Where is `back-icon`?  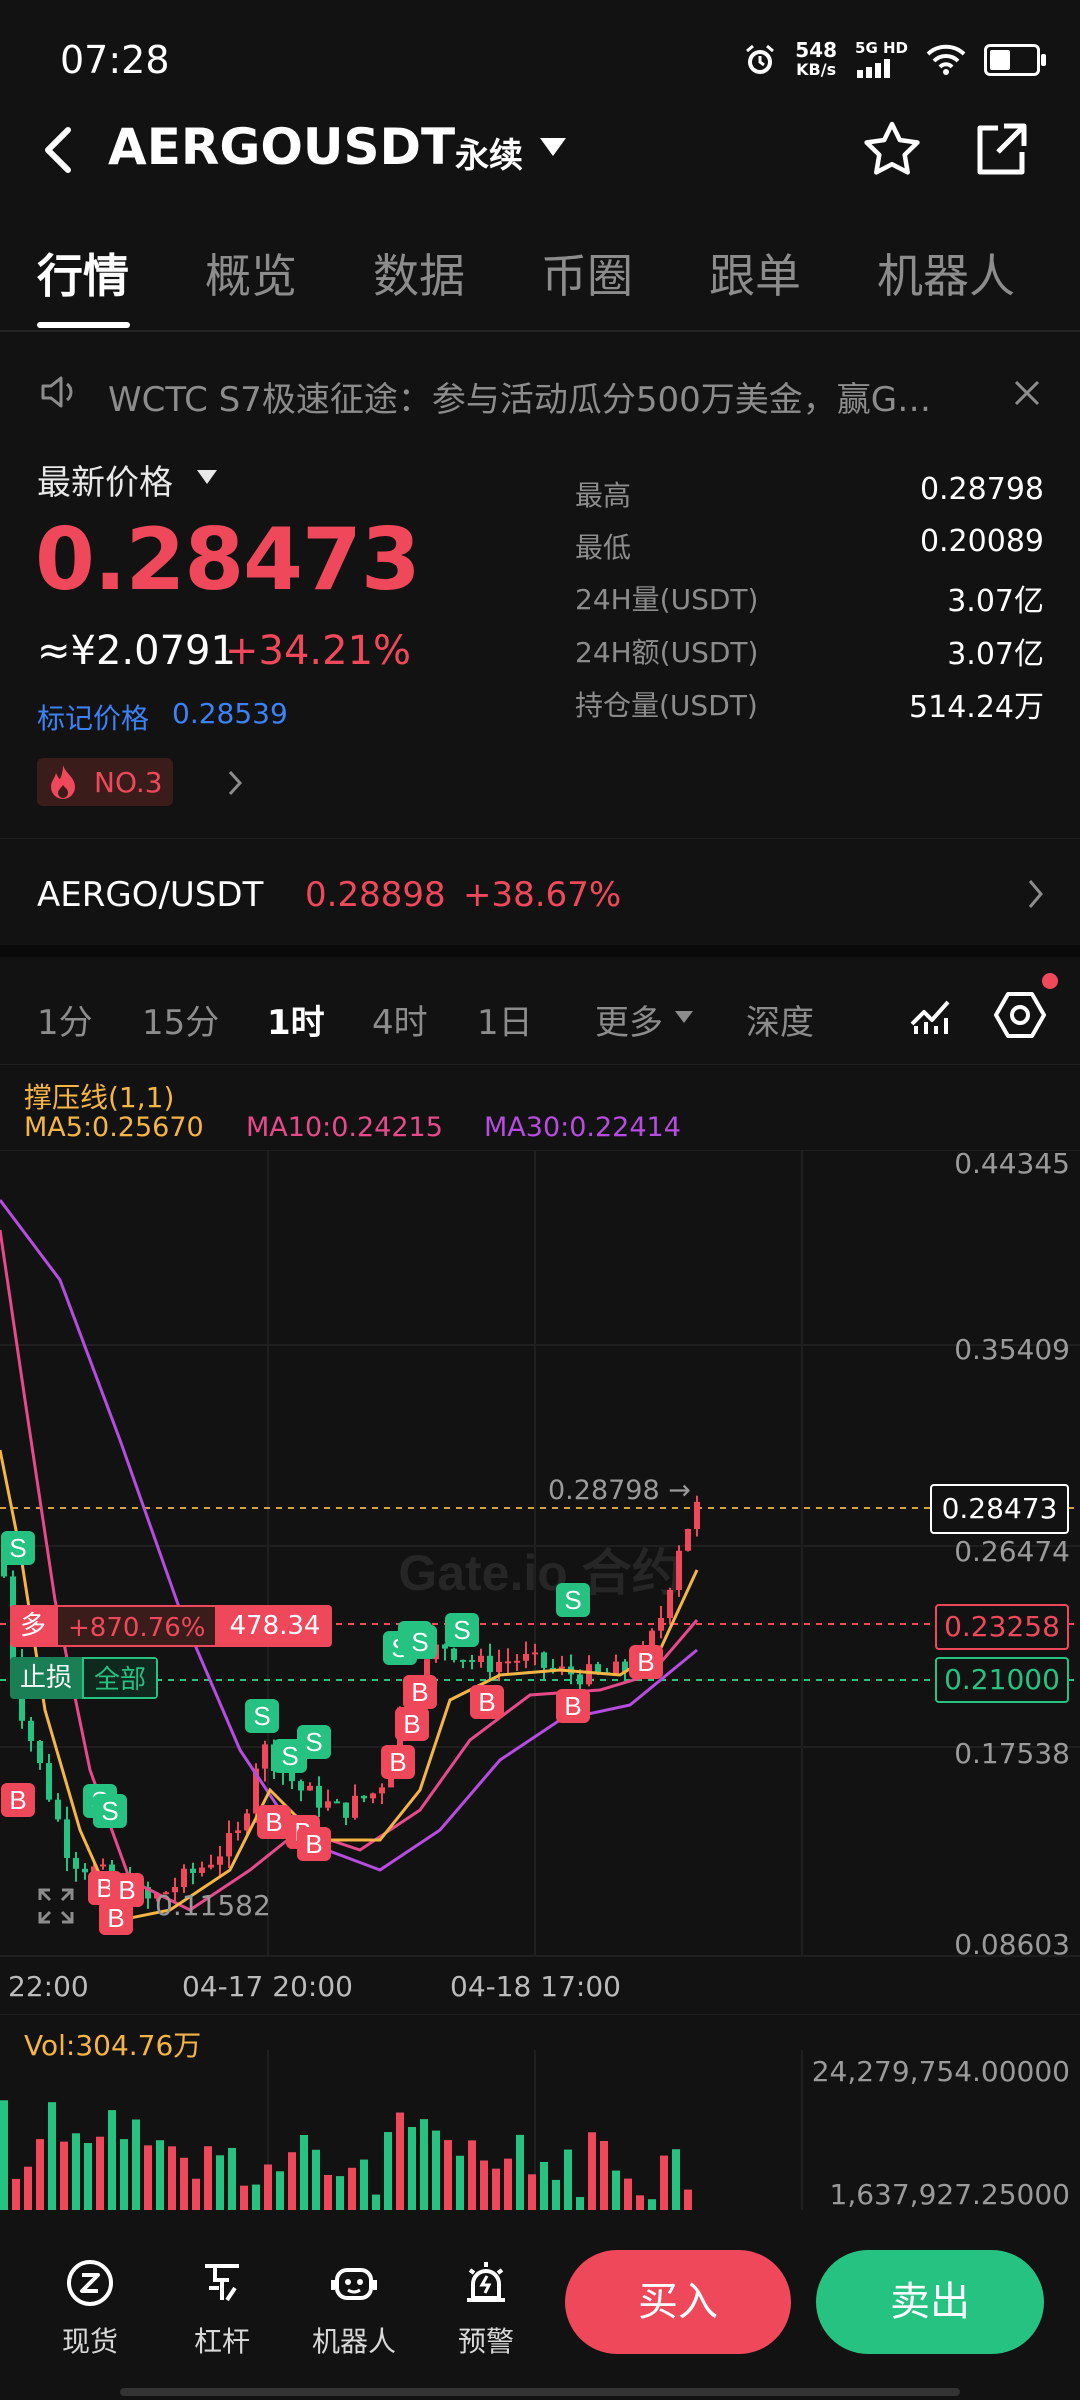 back-icon is located at coordinates (60, 150).